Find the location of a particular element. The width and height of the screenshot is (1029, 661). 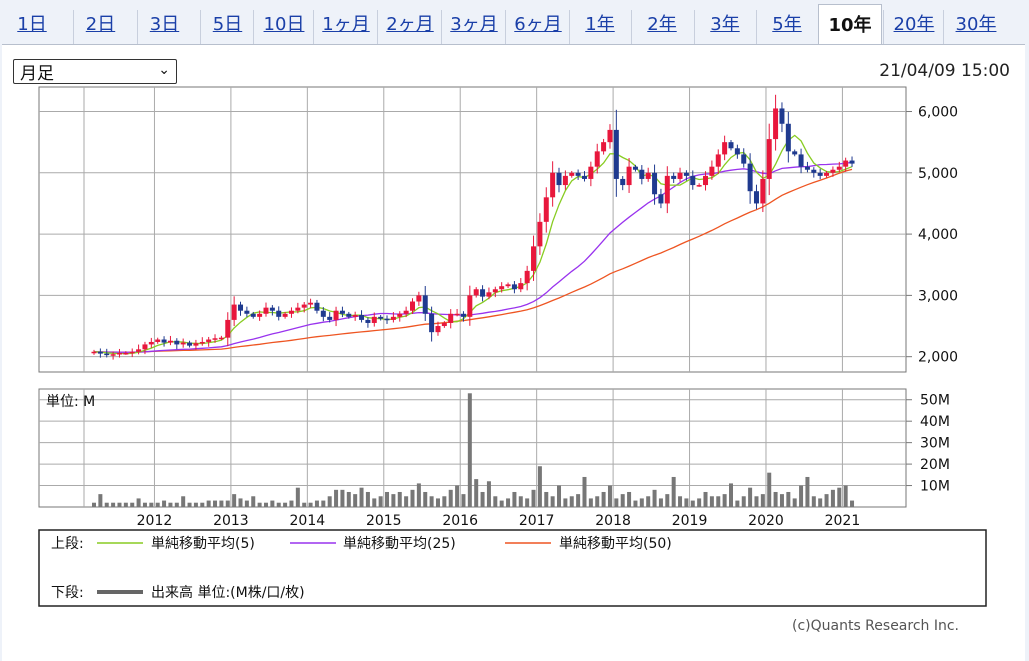

tab-9: 1年 is located at coordinates (599, 27).